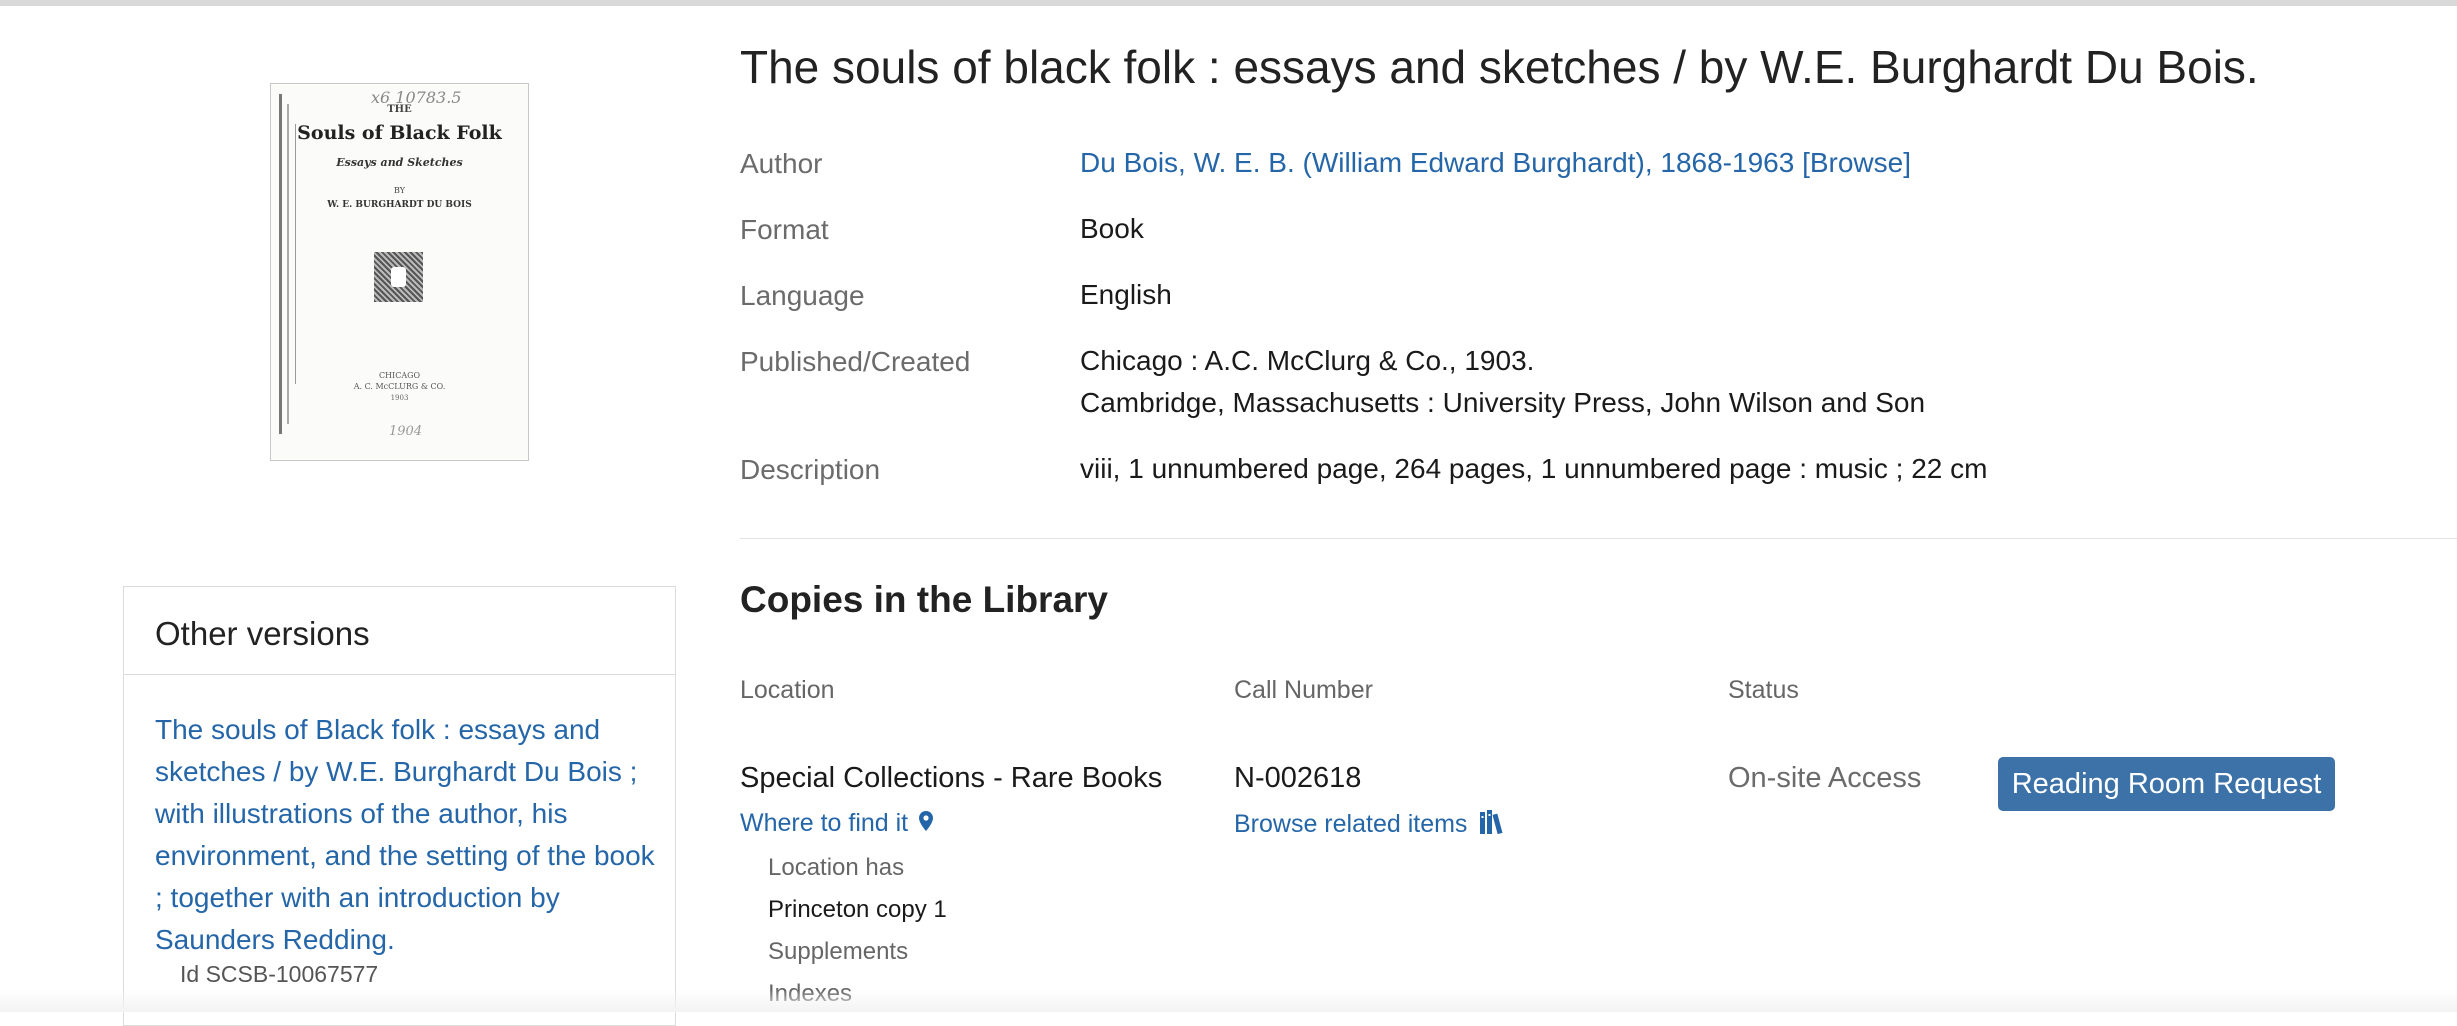  What do you see at coordinates (1298, 778) in the screenshot?
I see `call-number: N-002618` at bounding box center [1298, 778].